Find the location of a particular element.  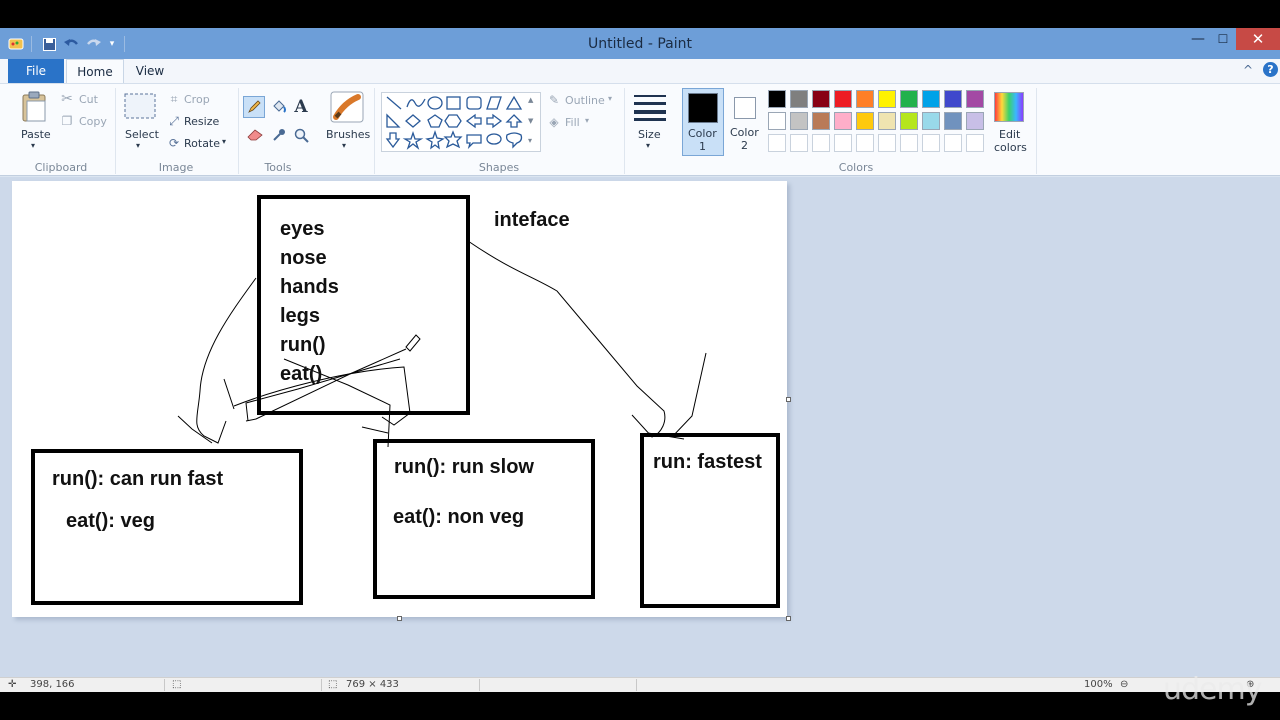

select-button: Select is located at coordinates (142, 134).